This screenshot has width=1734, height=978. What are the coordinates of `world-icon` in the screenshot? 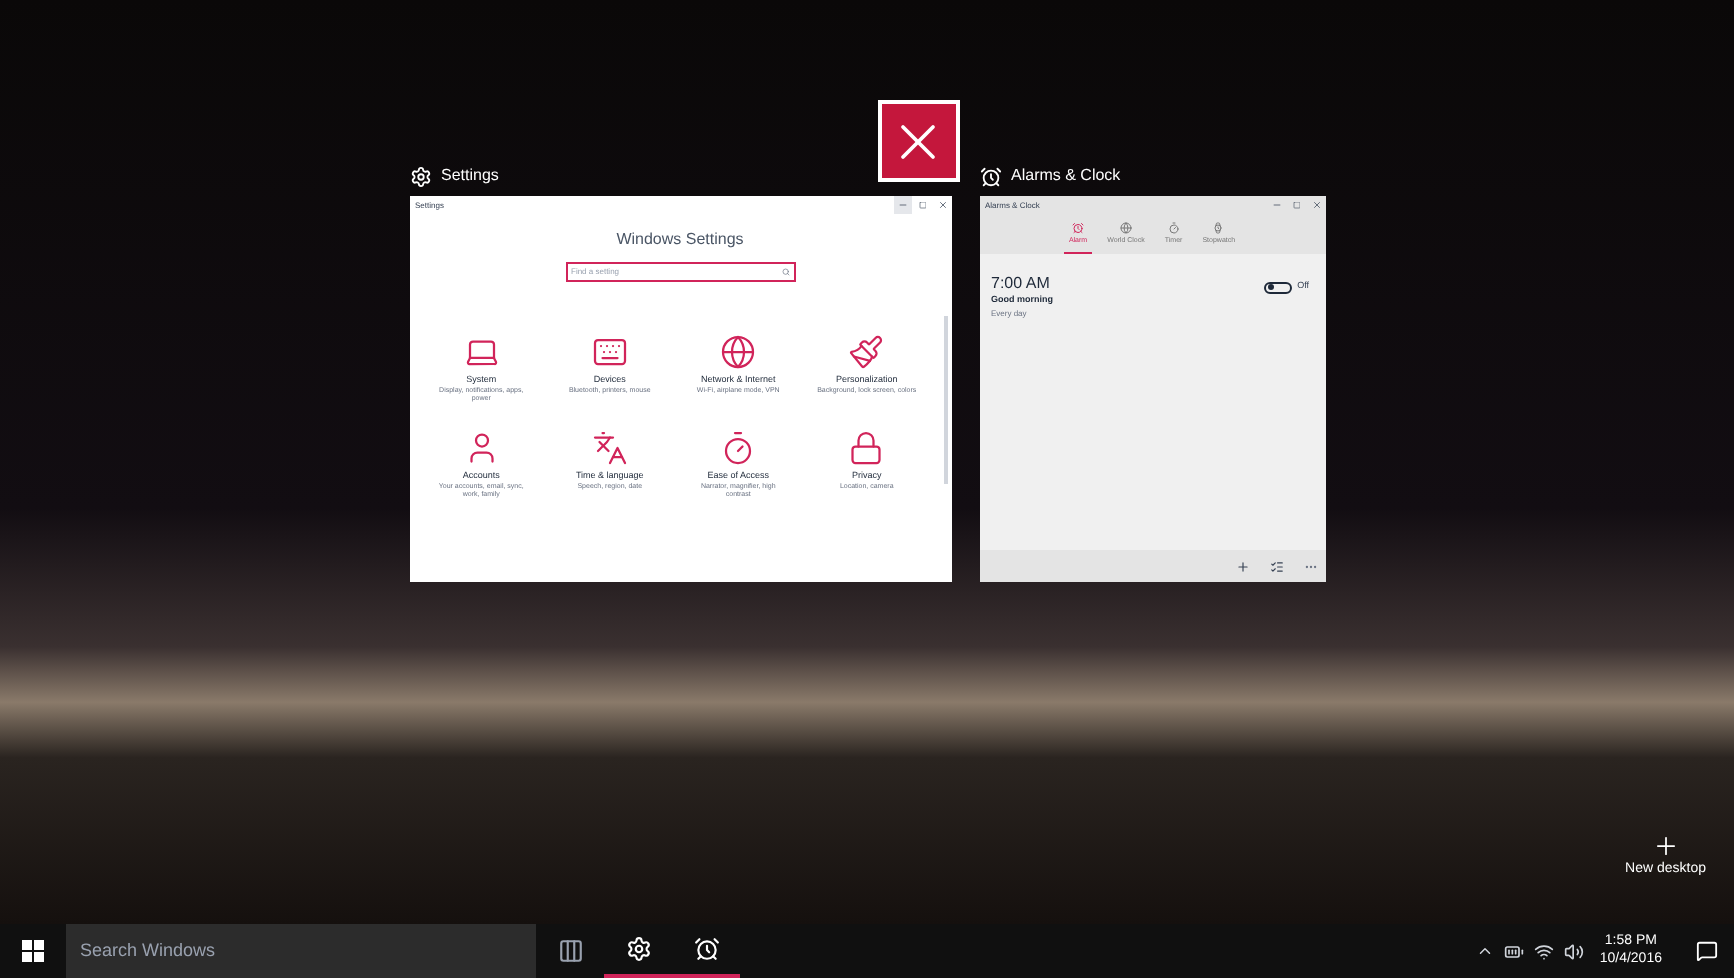 It's located at (1125, 228).